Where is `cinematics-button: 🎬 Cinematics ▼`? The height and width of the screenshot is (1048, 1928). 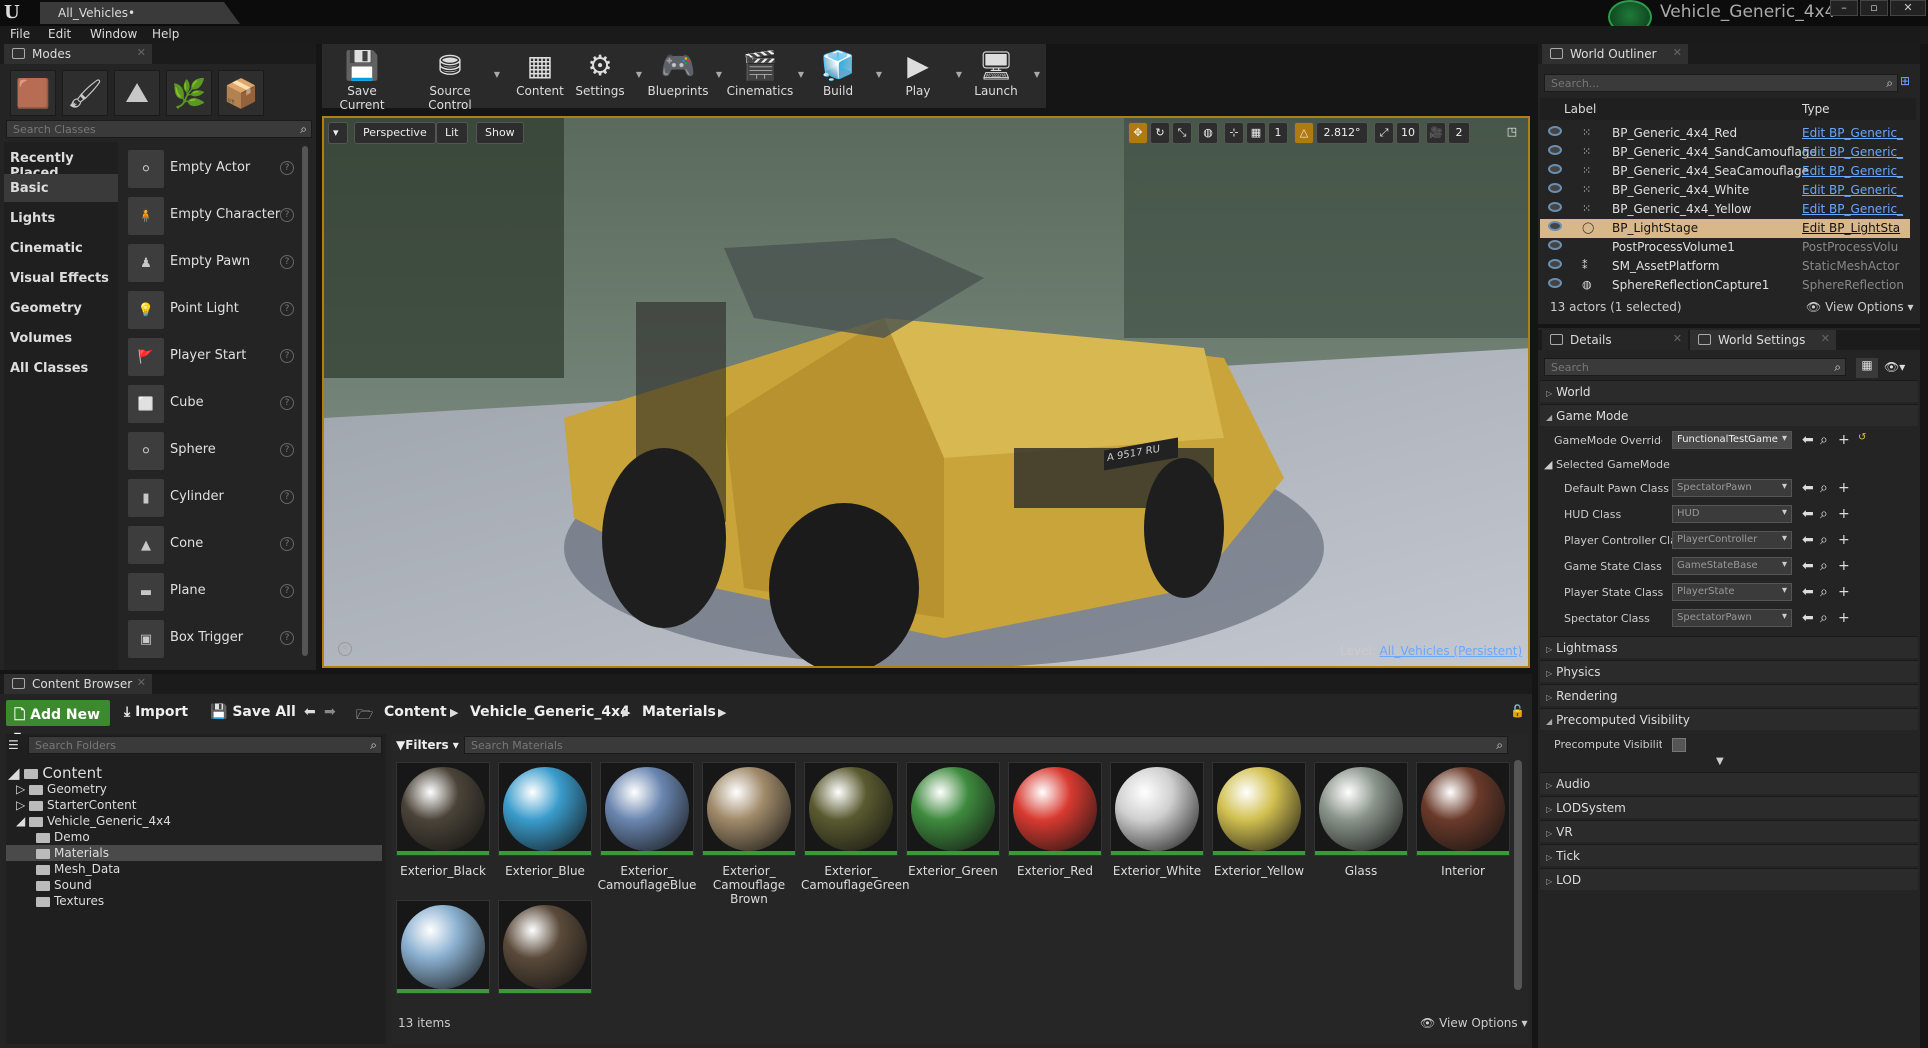 cinematics-button: 🎬 Cinematics ▼ is located at coordinates (763, 76).